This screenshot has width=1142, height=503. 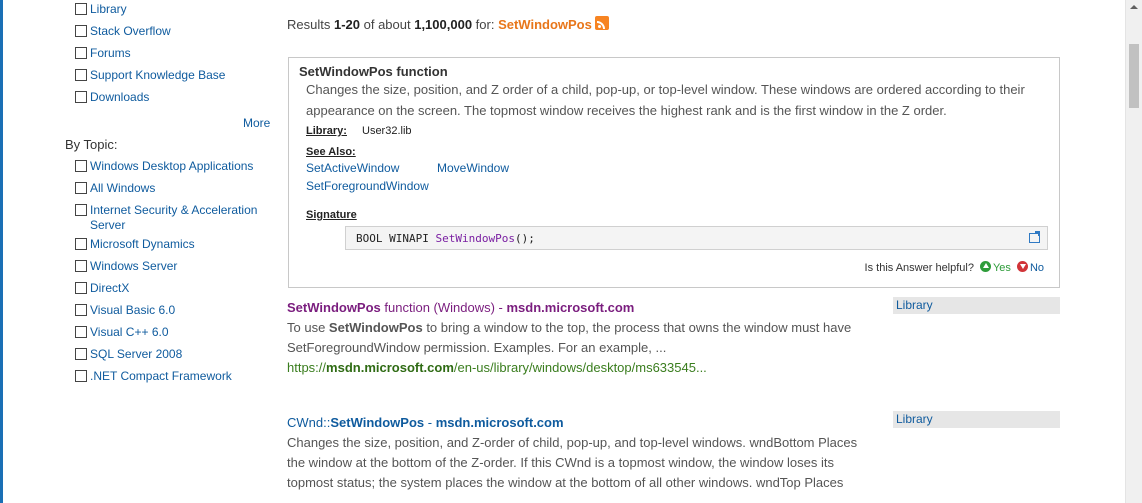 What do you see at coordinates (310, 24) in the screenshot?
I see `results-prefix: Results` at bounding box center [310, 24].